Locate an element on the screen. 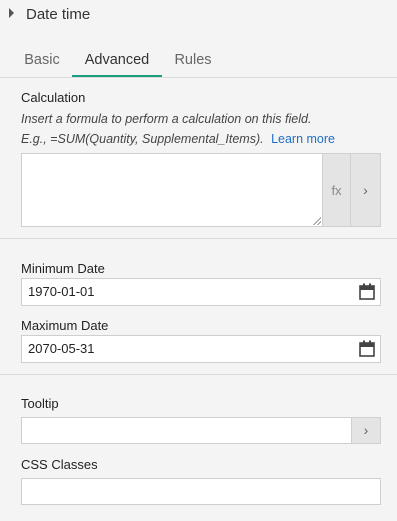 The width and height of the screenshot is (397, 521). tab-advanced: Advanced is located at coordinates (117, 61).